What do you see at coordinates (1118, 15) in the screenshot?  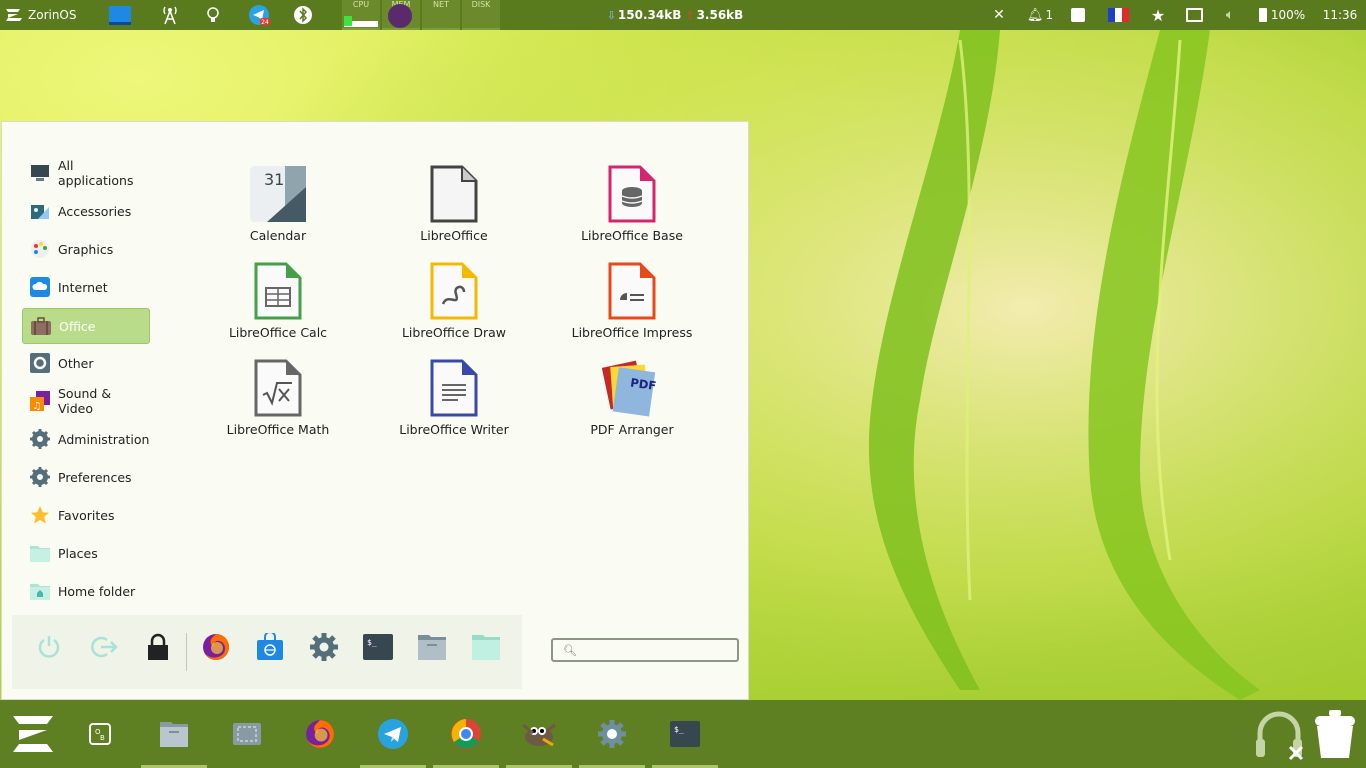 I see `france-flag-icon` at bounding box center [1118, 15].